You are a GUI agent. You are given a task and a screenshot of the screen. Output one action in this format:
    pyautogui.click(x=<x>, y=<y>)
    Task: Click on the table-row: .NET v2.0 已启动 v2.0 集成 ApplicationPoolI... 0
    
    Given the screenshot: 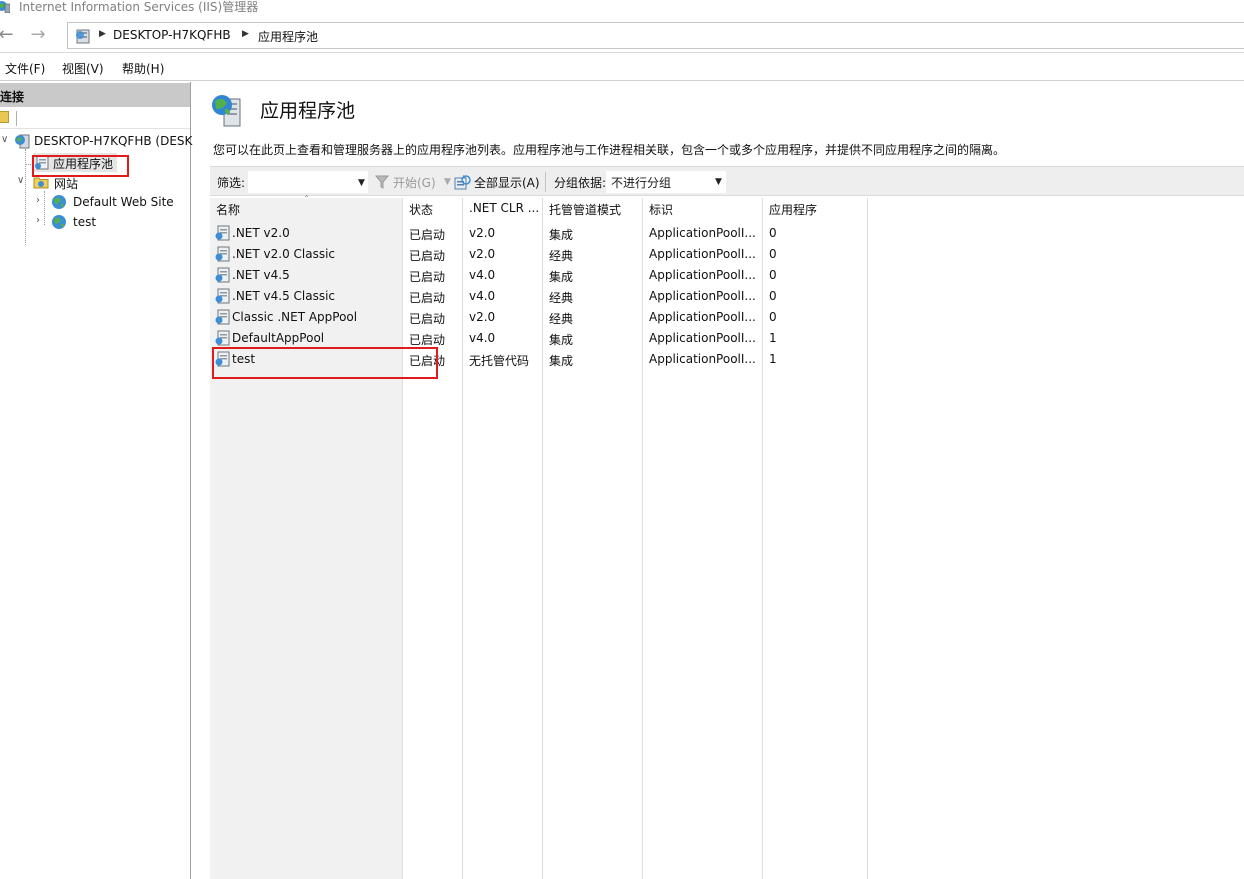 What is the action you would take?
    pyautogui.click(x=539, y=233)
    